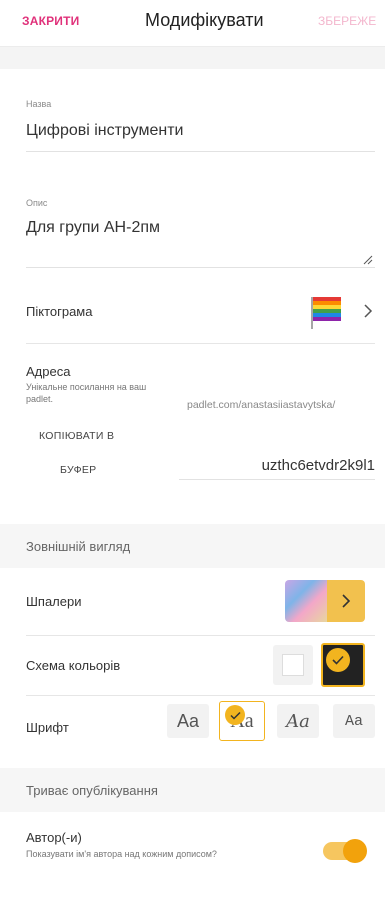 The width and height of the screenshot is (385, 916). Describe the element at coordinates (354, 721) in the screenshot. I see `font-option-mono: Aa` at that location.